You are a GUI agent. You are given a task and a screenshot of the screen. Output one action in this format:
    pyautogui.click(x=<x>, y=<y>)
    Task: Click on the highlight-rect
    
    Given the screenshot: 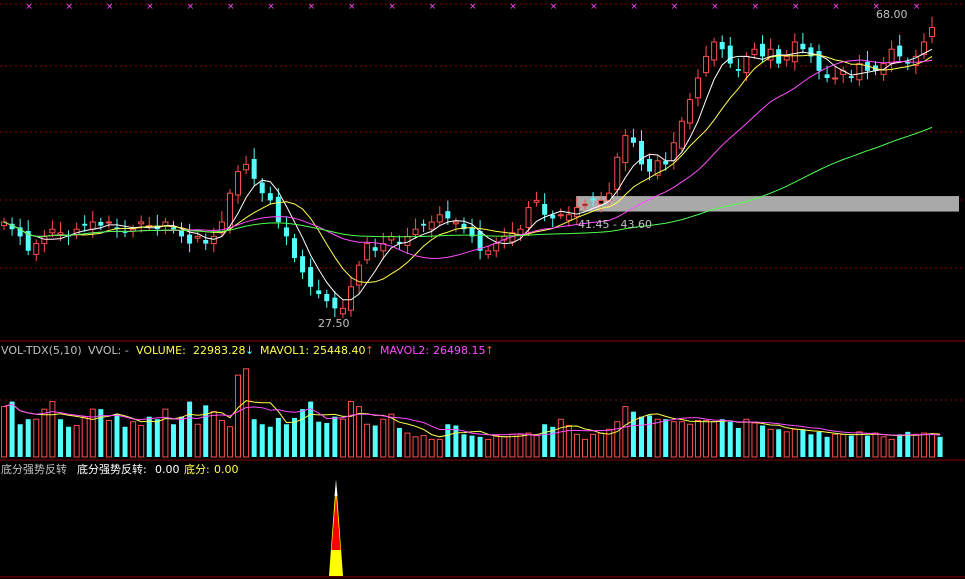 What is the action you would take?
    pyautogui.click(x=767, y=204)
    